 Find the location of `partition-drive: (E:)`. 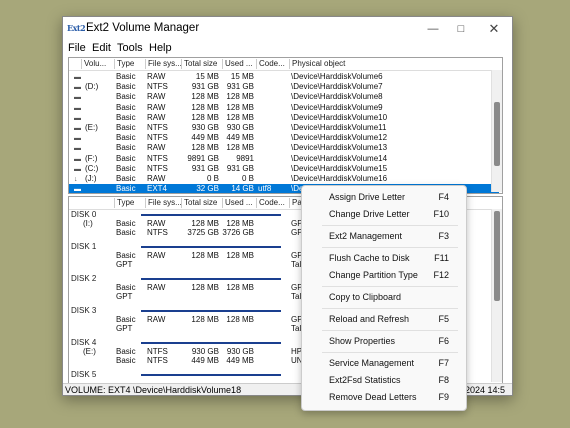

partition-drive: (E:) is located at coordinates (89, 351).